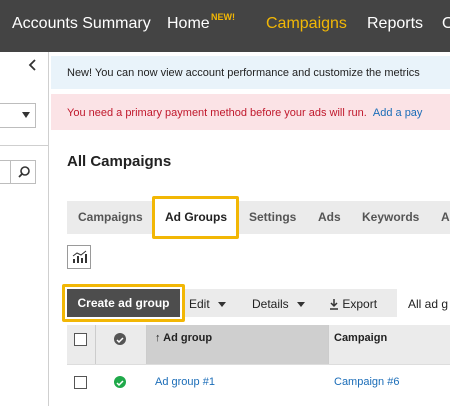 Image resolution: width=450 pixels, height=406 pixels. Describe the element at coordinates (80, 382) in the screenshot. I see `row-checkbox` at that location.